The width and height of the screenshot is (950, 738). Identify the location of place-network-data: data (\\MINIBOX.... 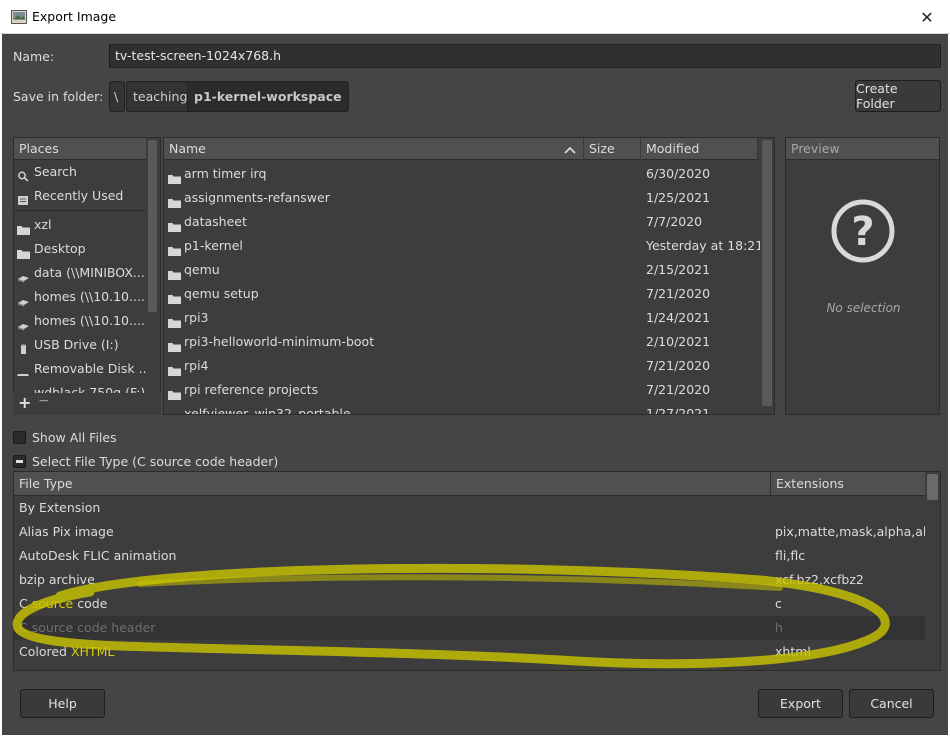
(80, 273).